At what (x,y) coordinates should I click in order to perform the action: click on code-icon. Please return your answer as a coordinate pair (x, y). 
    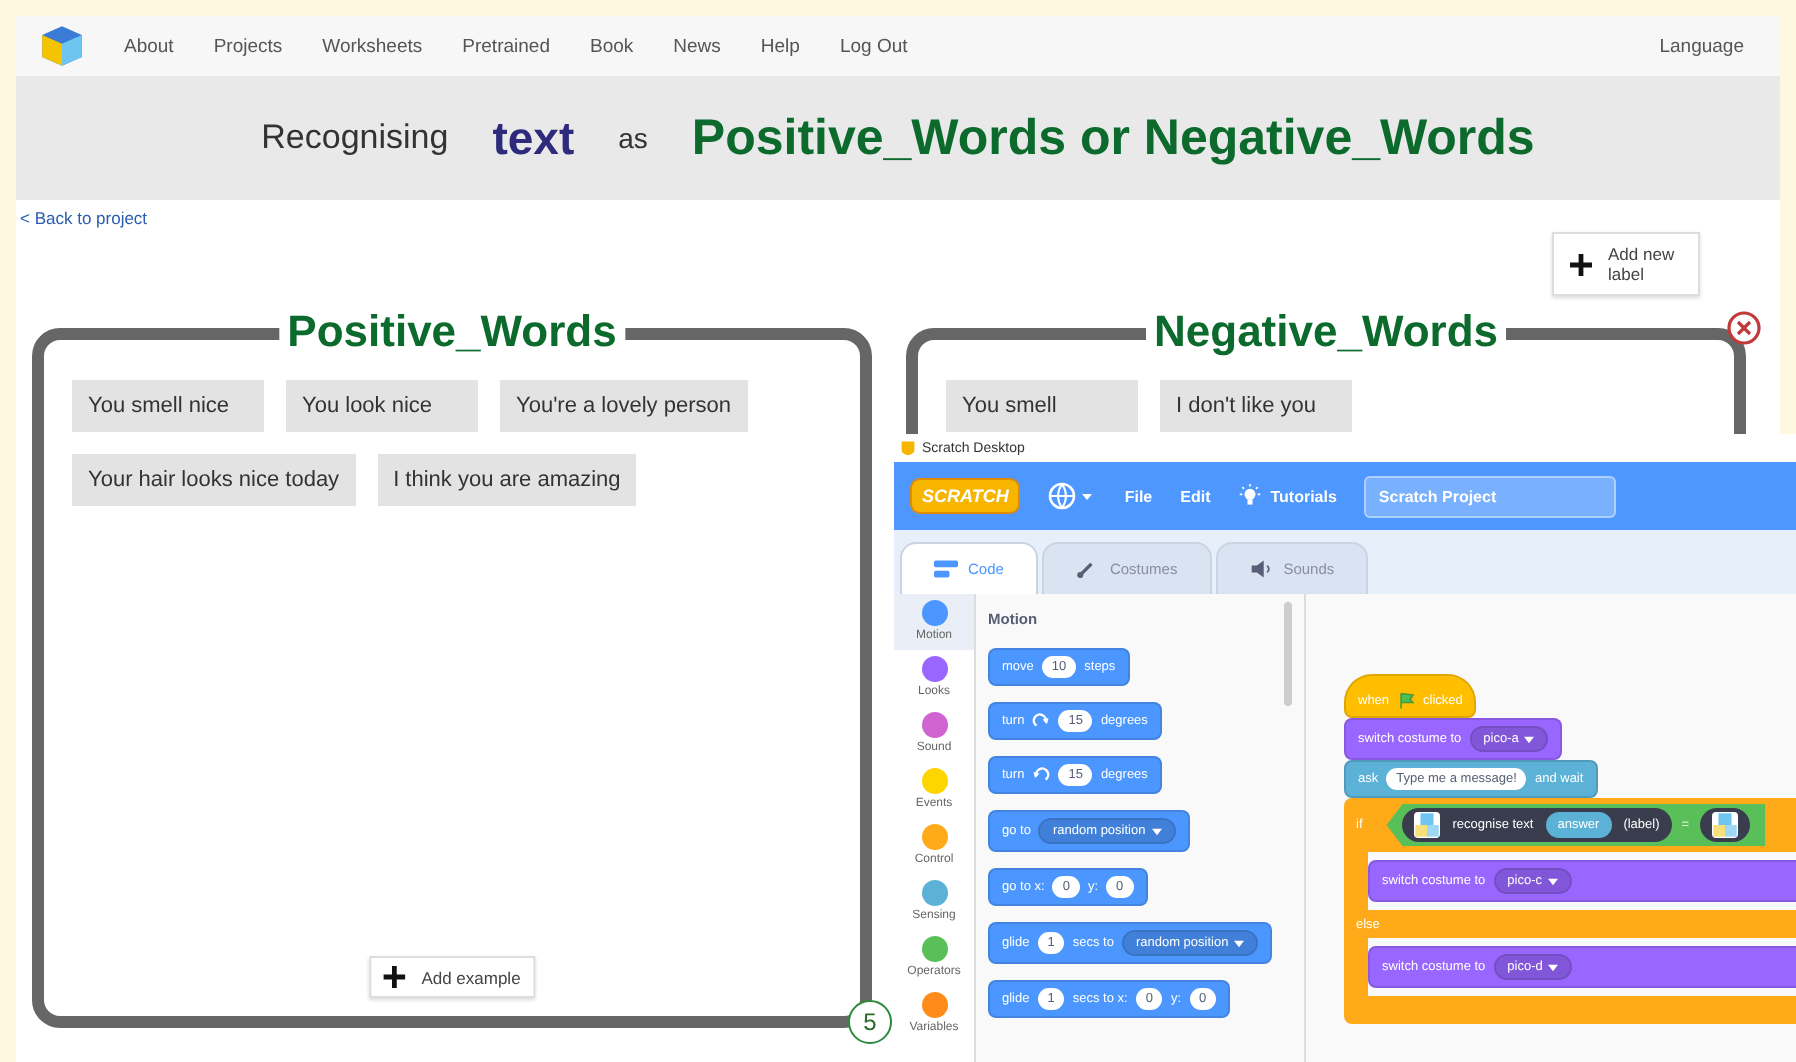
    Looking at the image, I should click on (946, 569).